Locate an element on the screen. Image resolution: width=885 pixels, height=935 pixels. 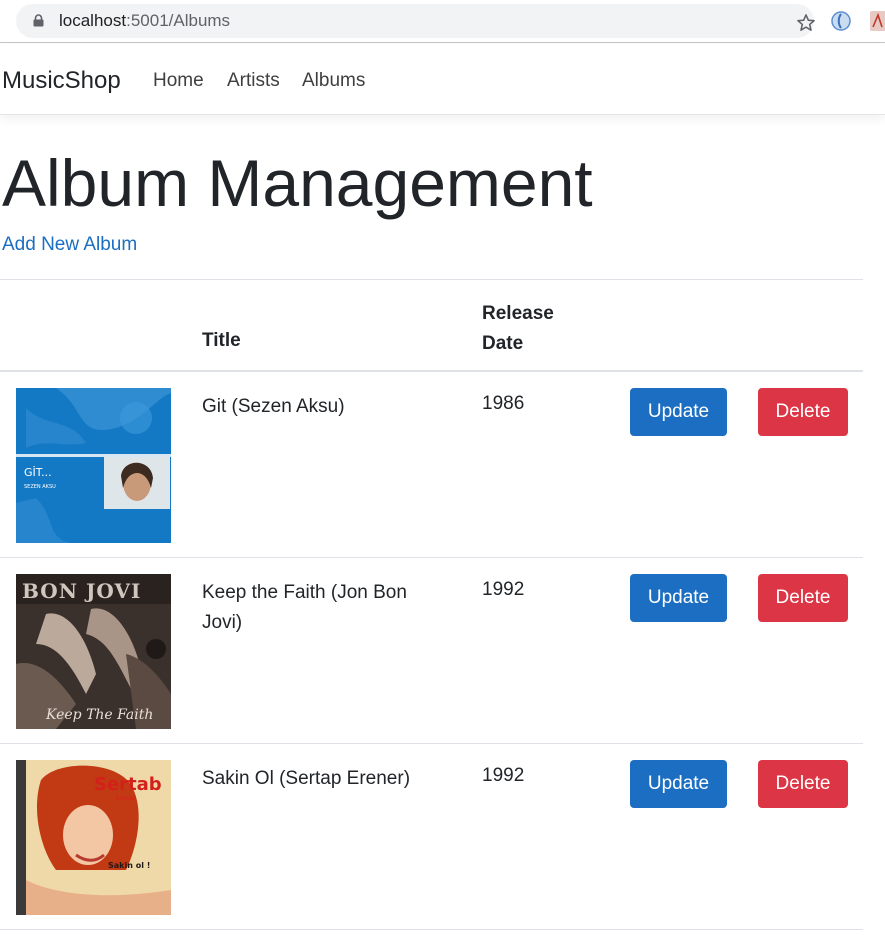
nav-home: Home is located at coordinates (178, 81).